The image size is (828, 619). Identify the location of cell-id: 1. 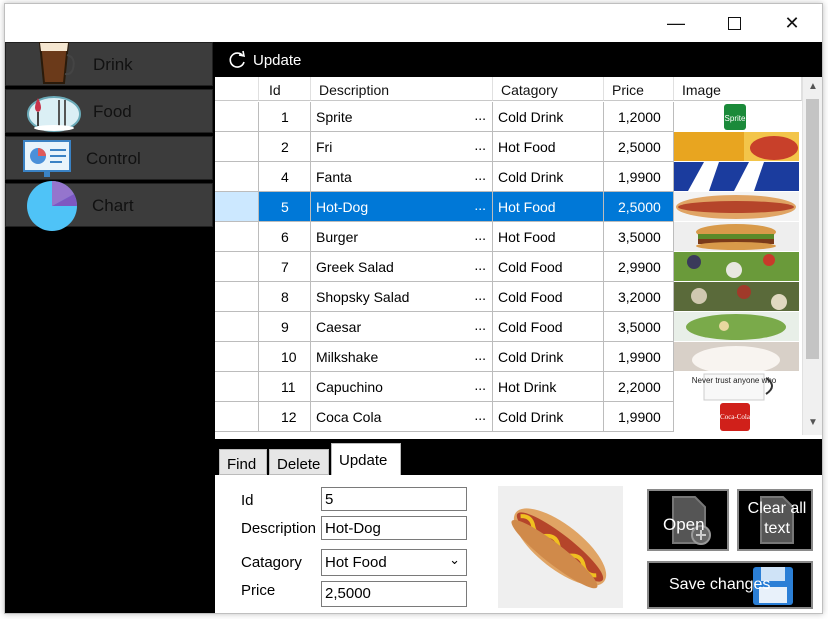
(285, 117).